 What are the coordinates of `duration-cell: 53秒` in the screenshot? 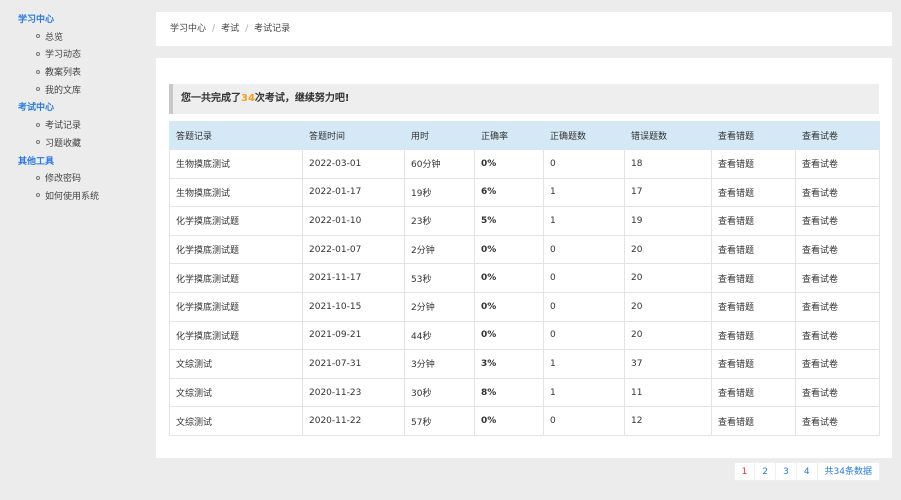 It's located at (439, 278).